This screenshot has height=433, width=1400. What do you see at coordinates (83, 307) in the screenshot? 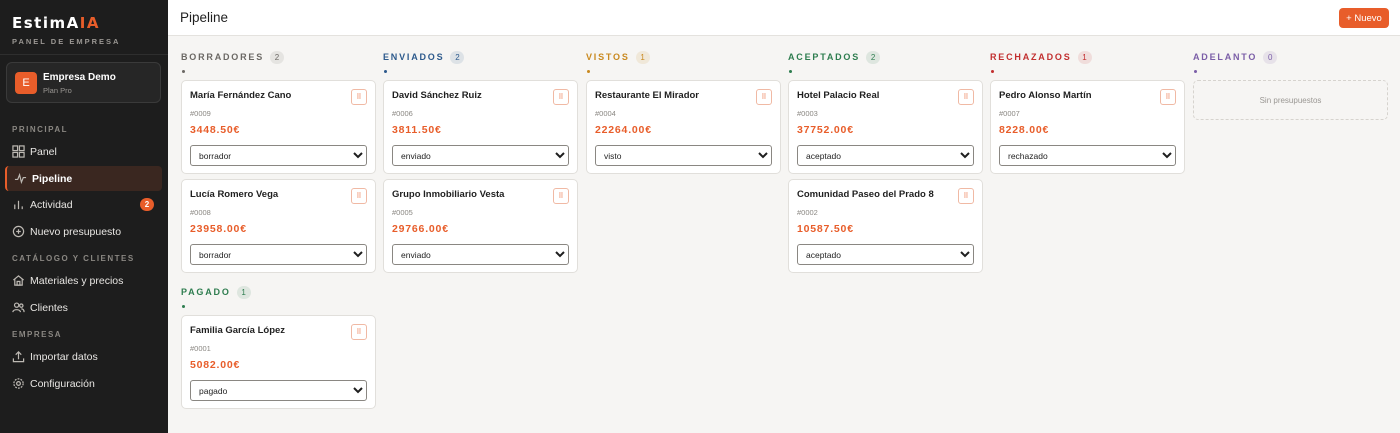
I see `sidebar-item-clientes: Clientes` at bounding box center [83, 307].